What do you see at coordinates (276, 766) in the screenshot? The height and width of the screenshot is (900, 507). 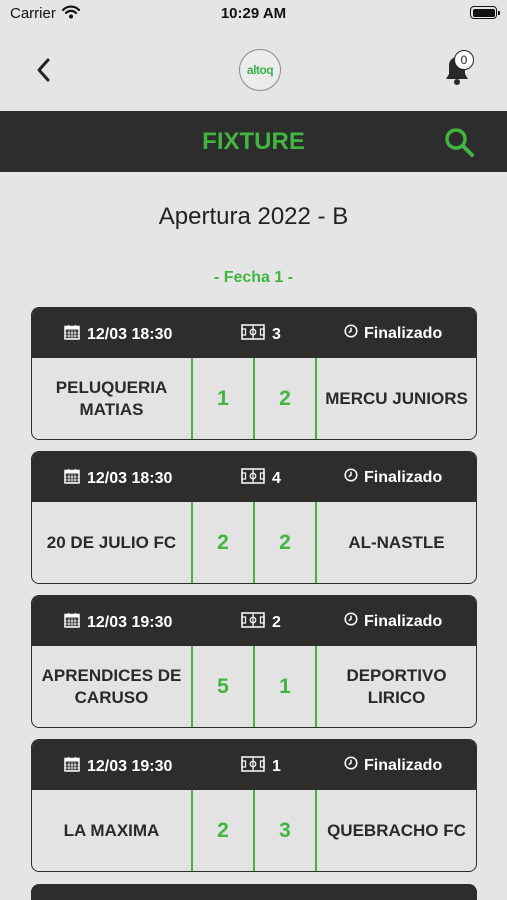 I see `field-number: 1` at bounding box center [276, 766].